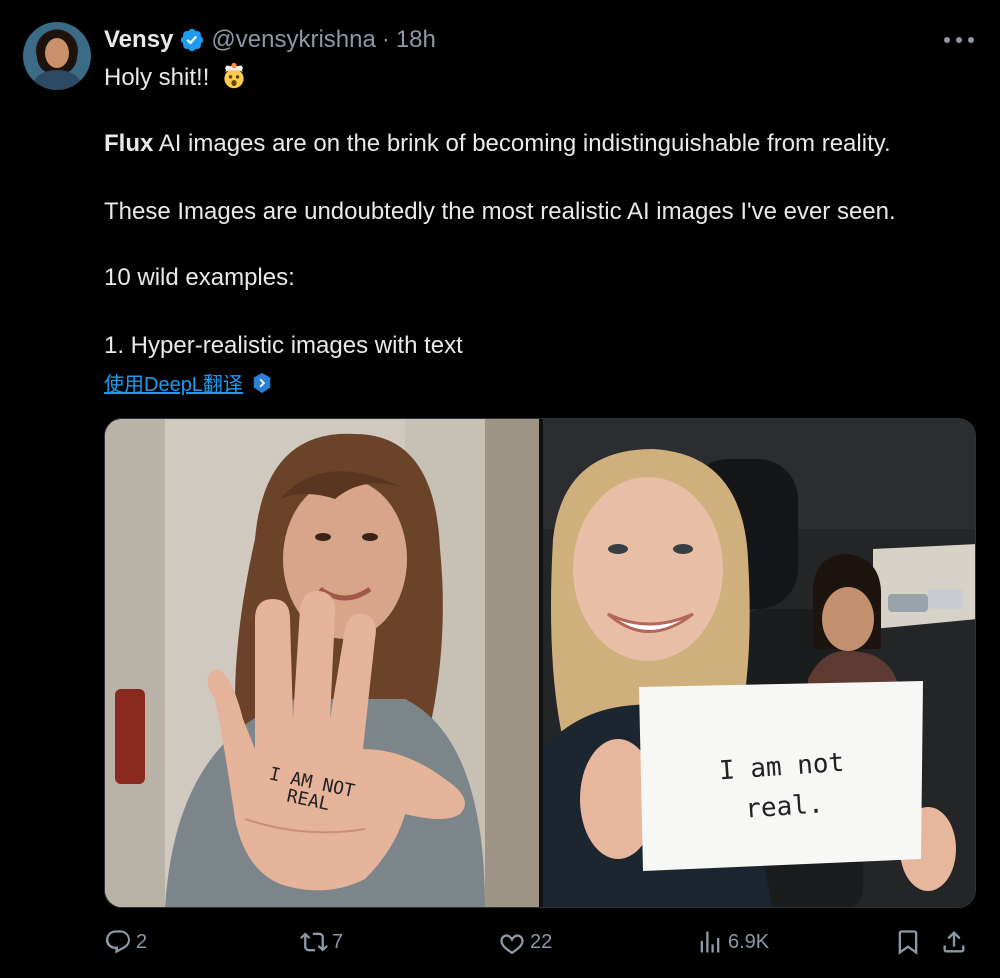 The width and height of the screenshot is (1000, 978). What do you see at coordinates (57, 53) in the screenshot?
I see `avatar-face` at bounding box center [57, 53].